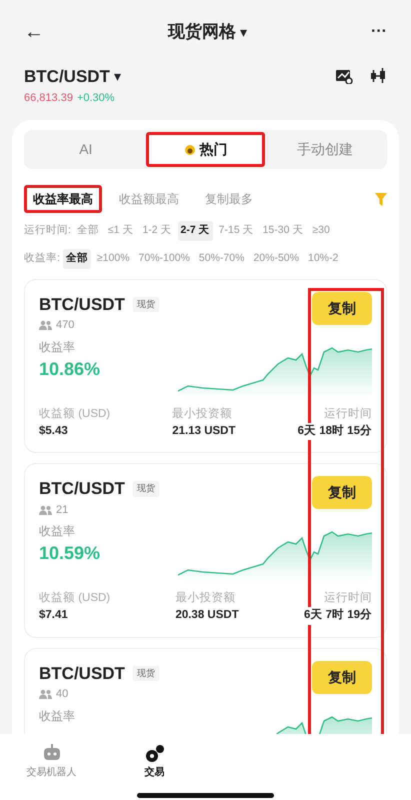 This screenshot has width=411, height=800. I want to click on nav-item: 交易, so click(154, 762).